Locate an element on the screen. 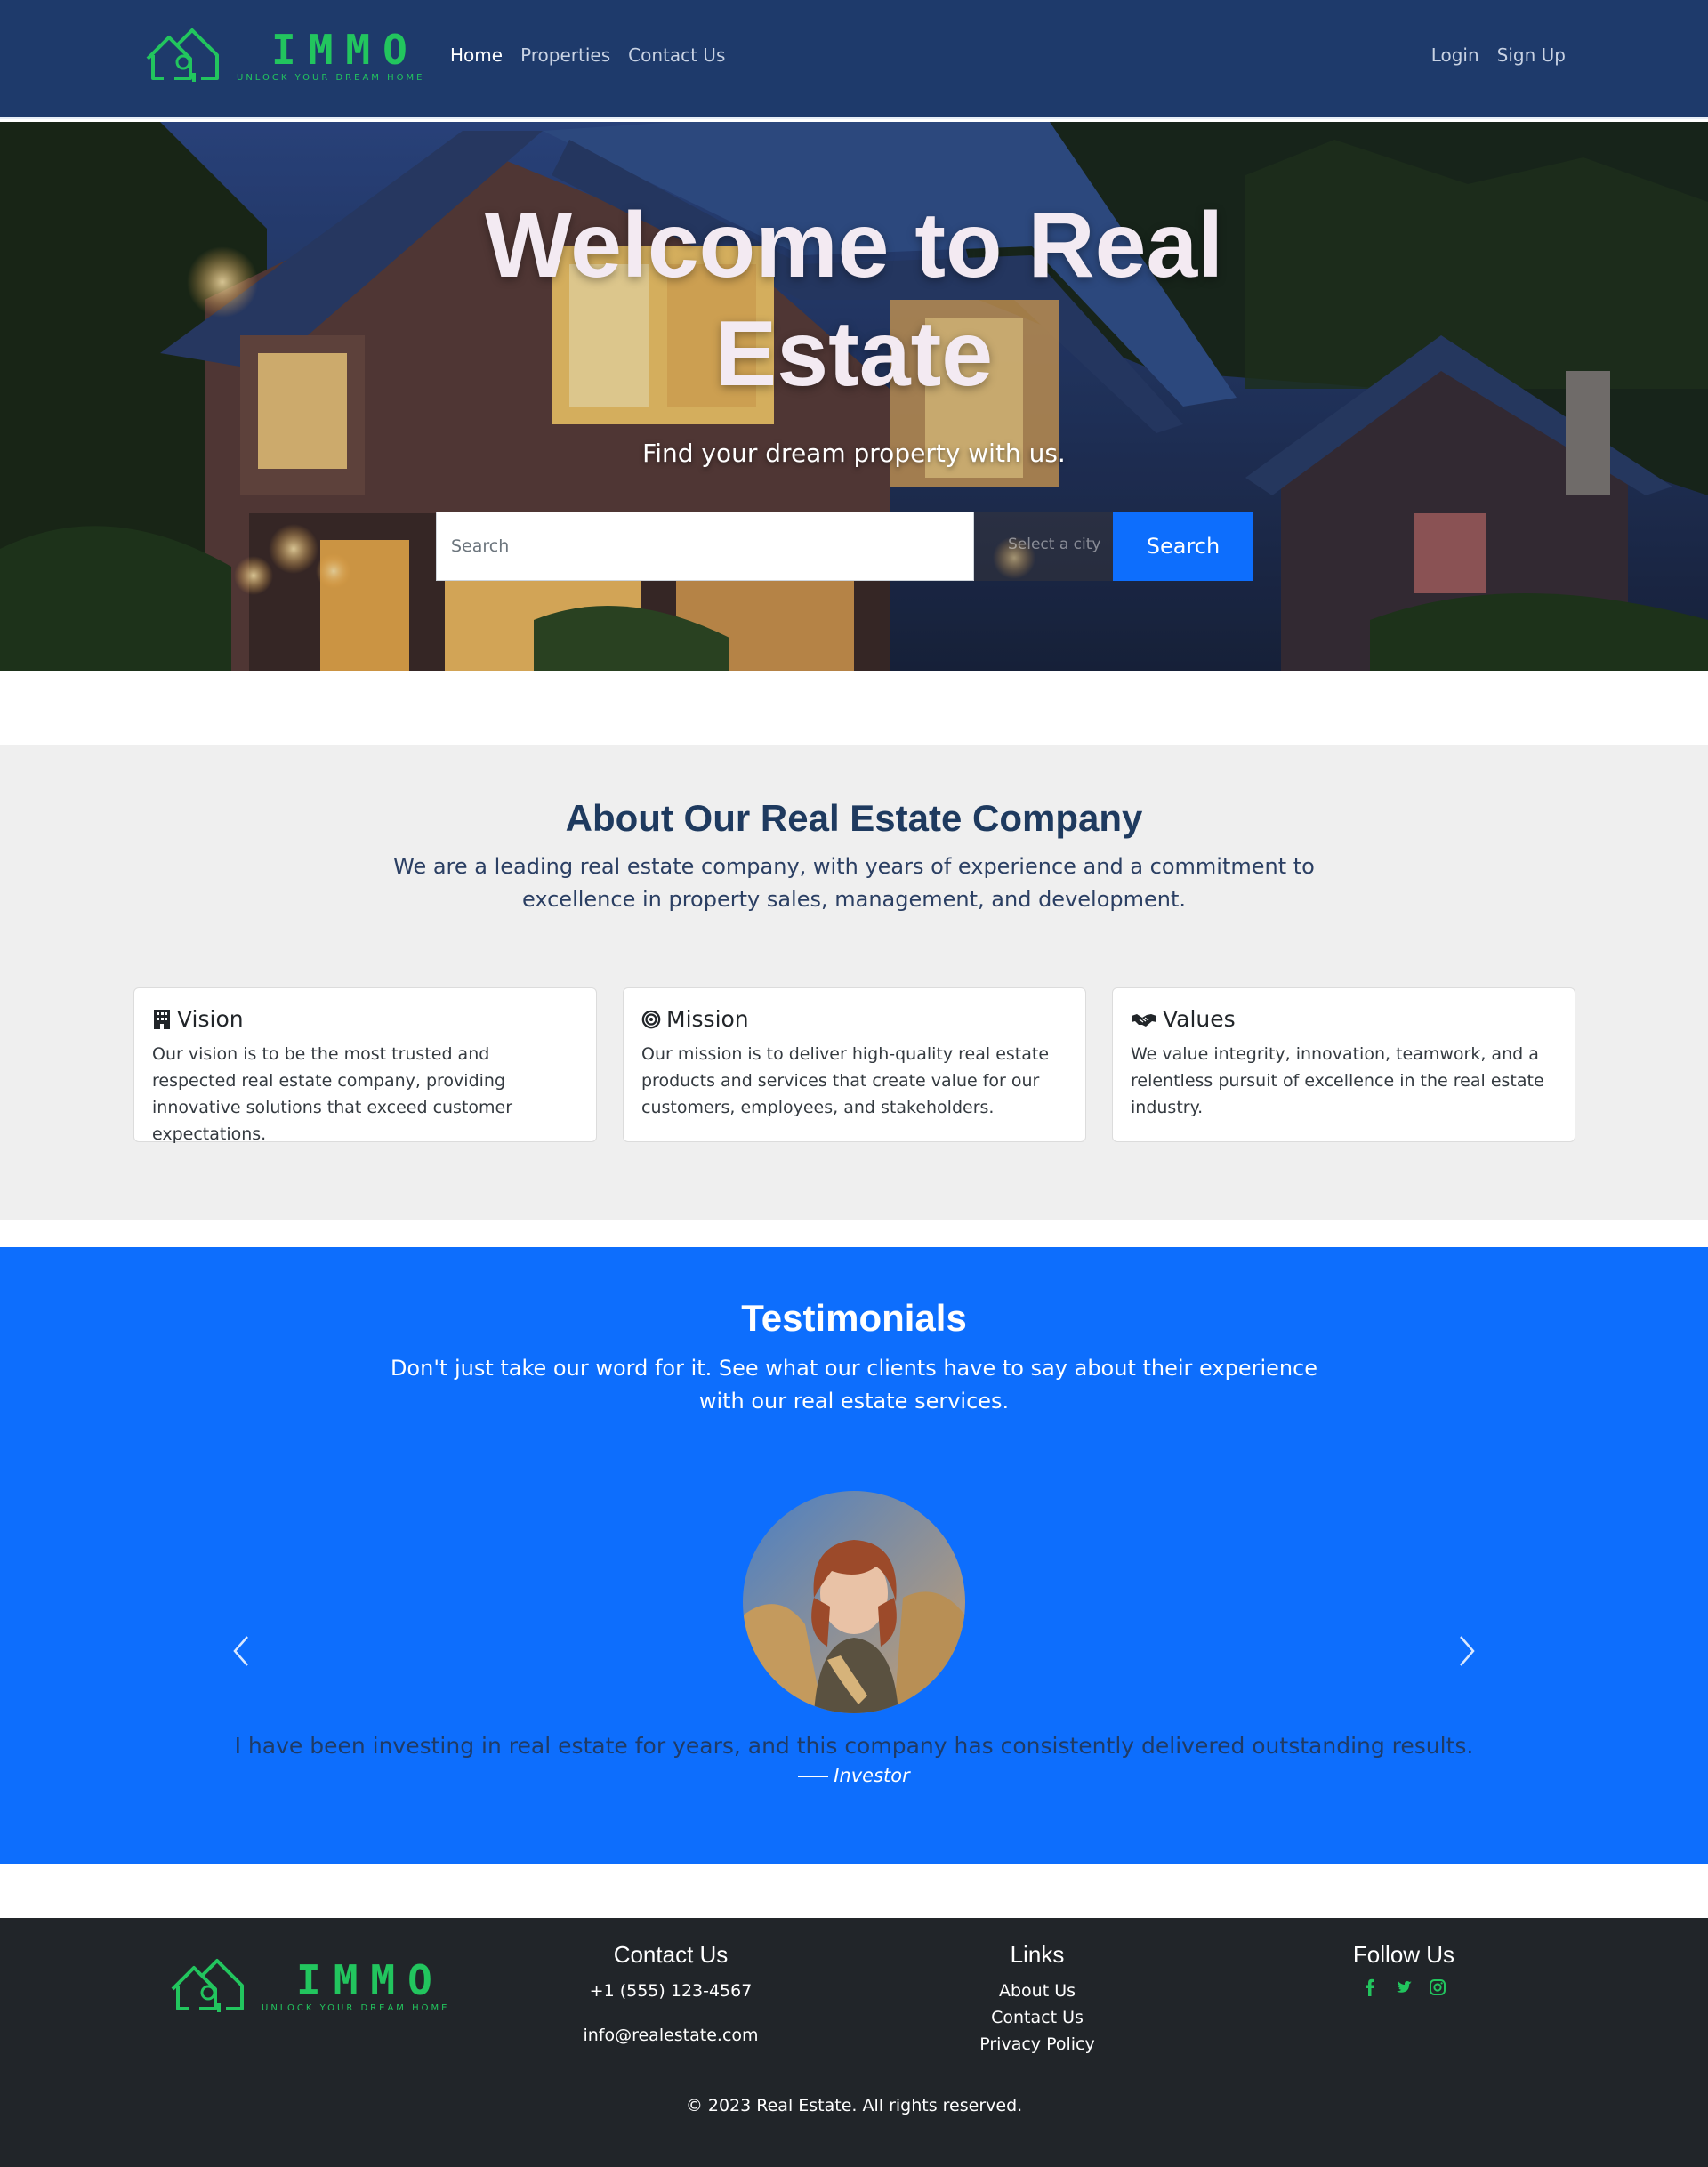  brand-tagline: UNLOCK YOUR DREAM HOME is located at coordinates (331, 78).